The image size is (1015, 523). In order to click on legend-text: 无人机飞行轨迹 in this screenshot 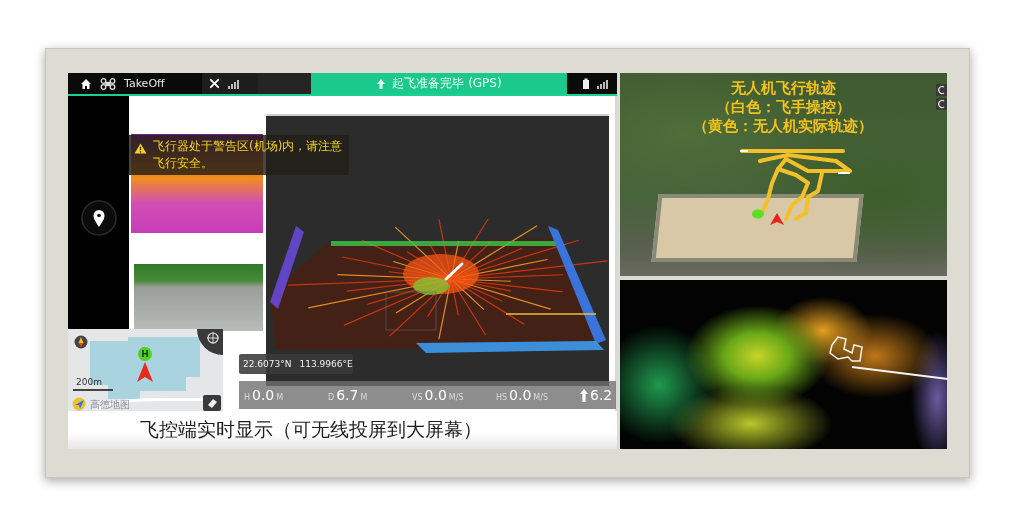, I will do `click(783, 88)`.